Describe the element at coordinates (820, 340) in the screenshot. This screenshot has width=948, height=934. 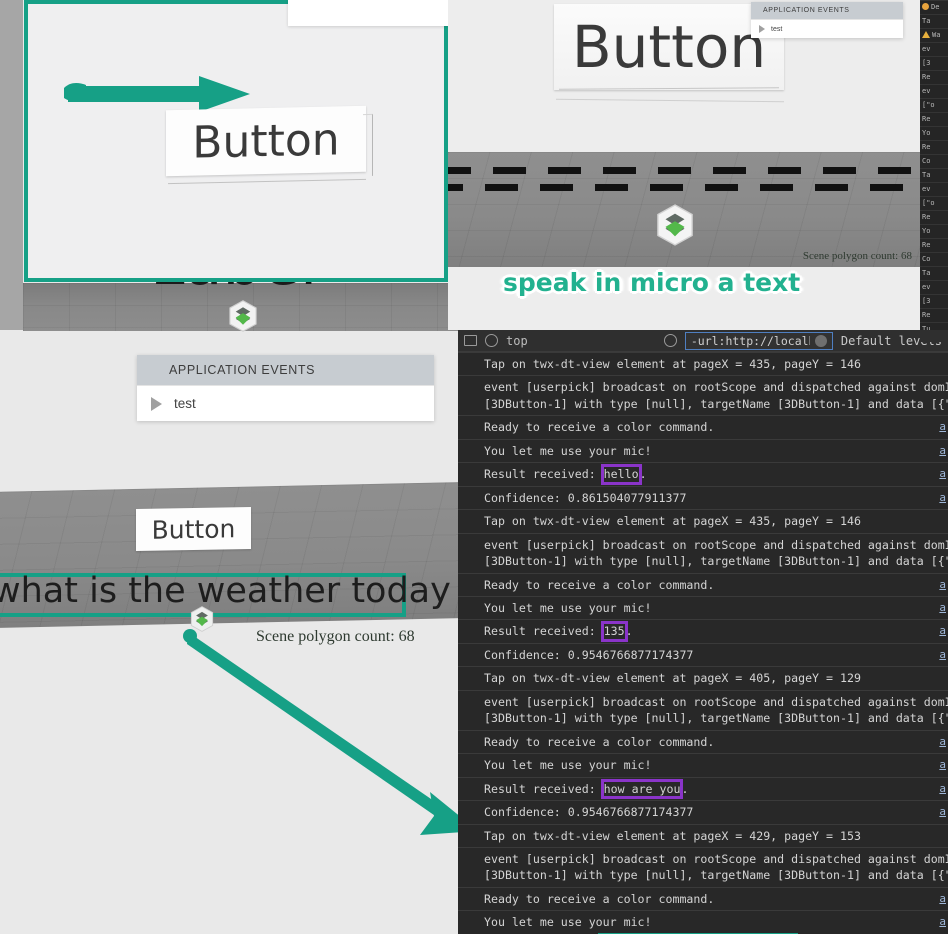
I see `clear-filter-icon` at that location.